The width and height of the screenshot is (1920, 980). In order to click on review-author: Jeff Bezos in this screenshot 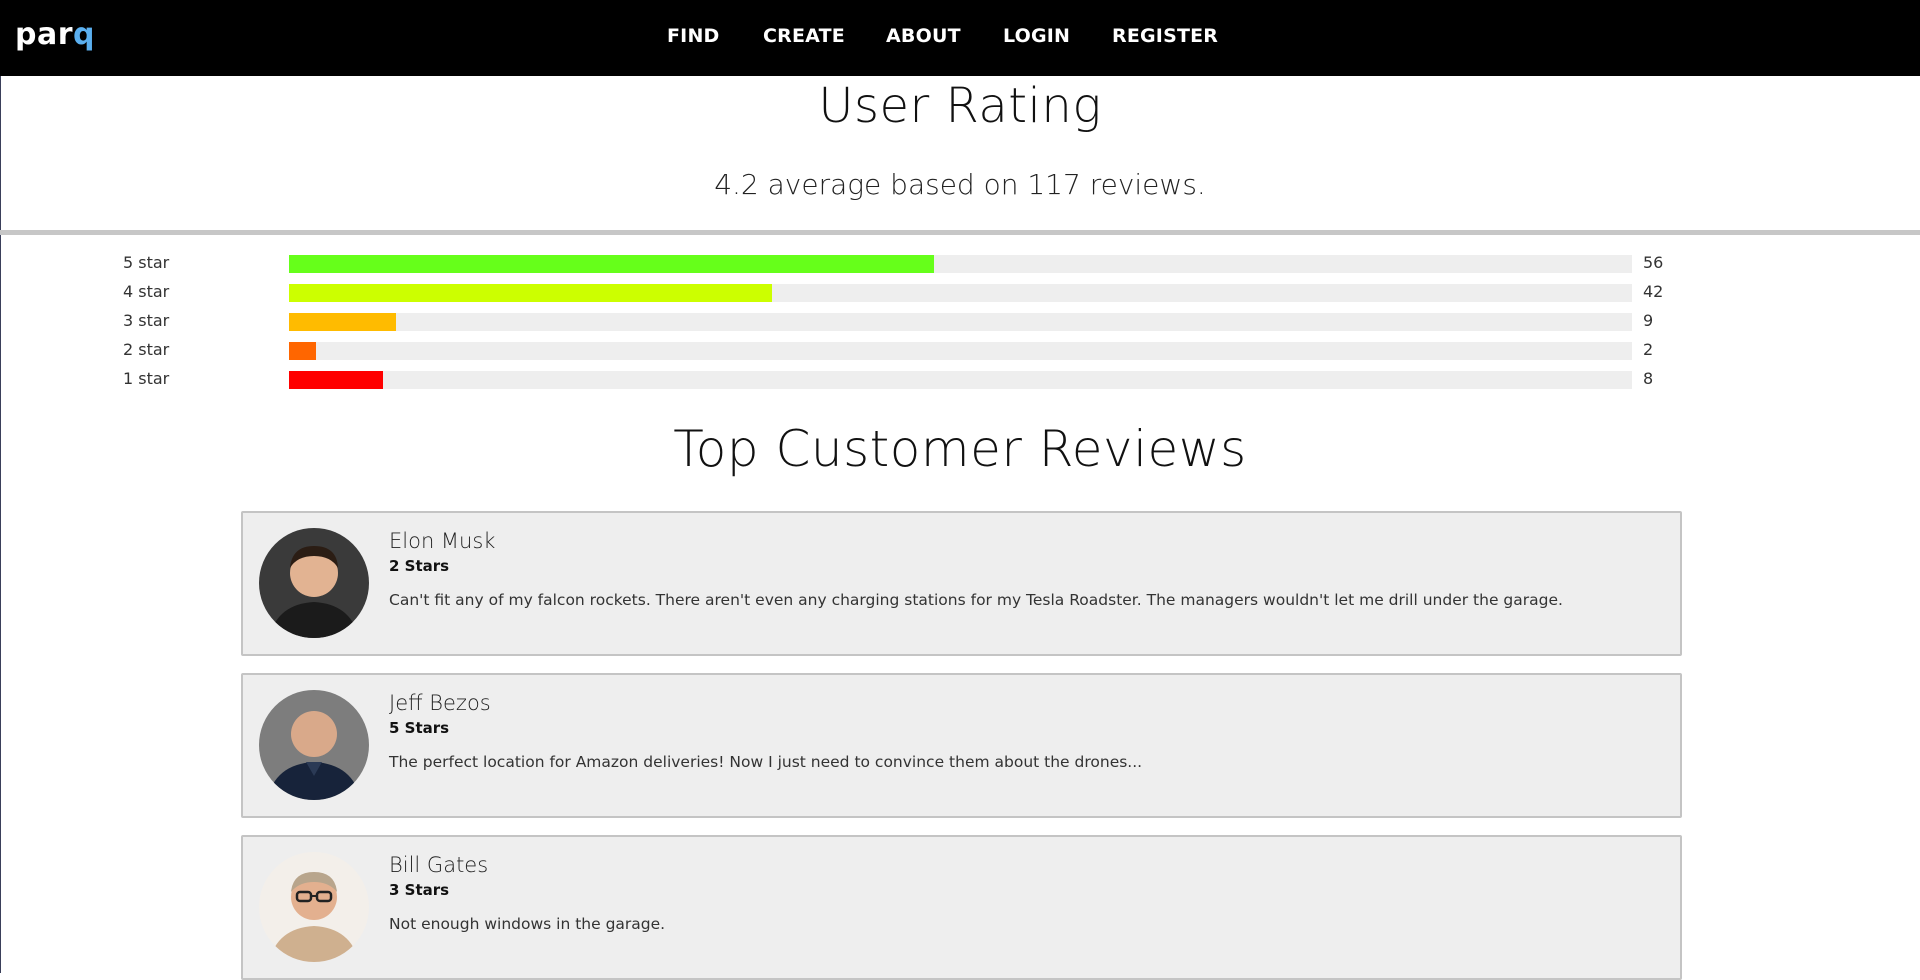, I will do `click(440, 703)`.